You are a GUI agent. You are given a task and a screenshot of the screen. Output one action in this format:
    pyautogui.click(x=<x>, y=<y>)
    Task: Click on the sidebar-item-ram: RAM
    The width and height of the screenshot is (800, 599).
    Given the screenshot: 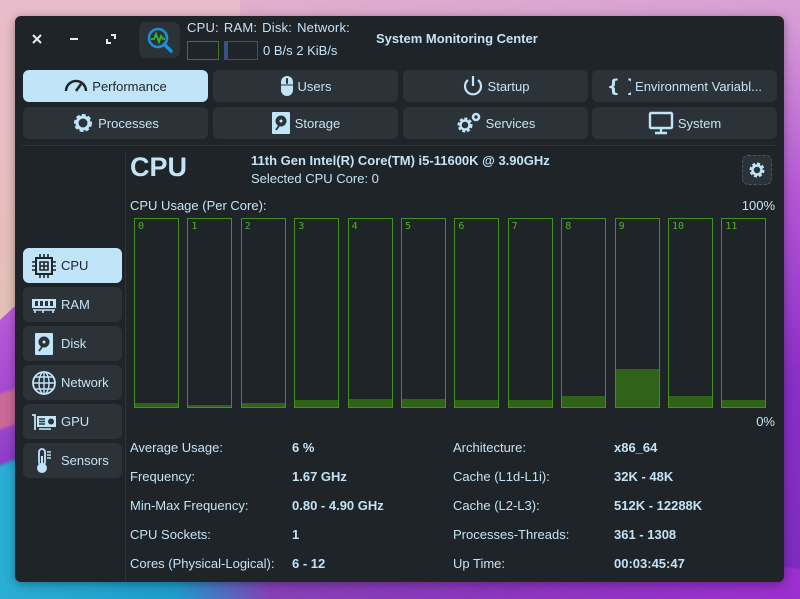 What is the action you would take?
    pyautogui.click(x=72, y=304)
    